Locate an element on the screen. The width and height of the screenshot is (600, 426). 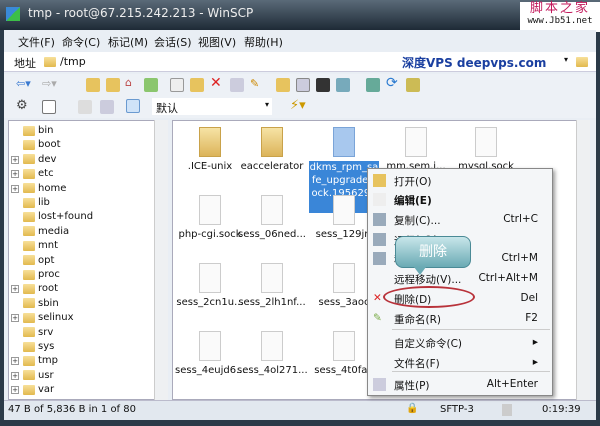
tree-scrollbar is located at coordinates (161, 260).